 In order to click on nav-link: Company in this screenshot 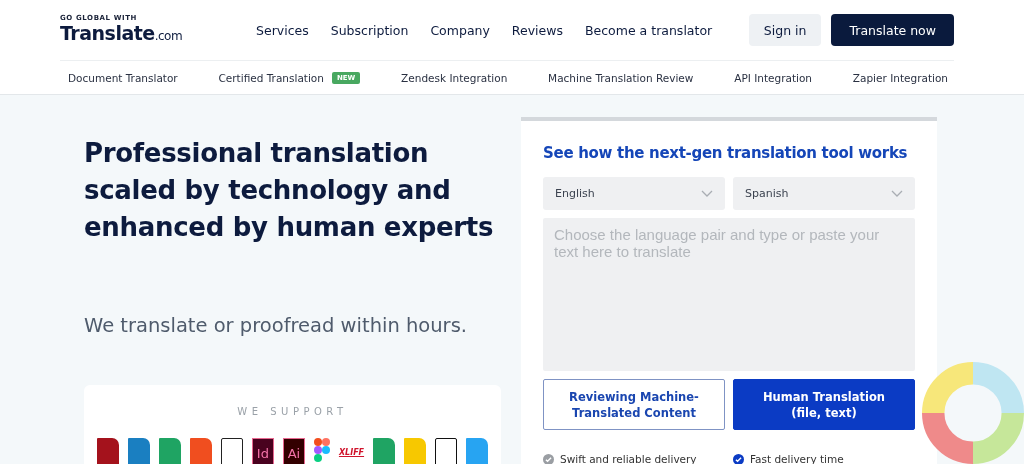, I will do `click(460, 30)`.